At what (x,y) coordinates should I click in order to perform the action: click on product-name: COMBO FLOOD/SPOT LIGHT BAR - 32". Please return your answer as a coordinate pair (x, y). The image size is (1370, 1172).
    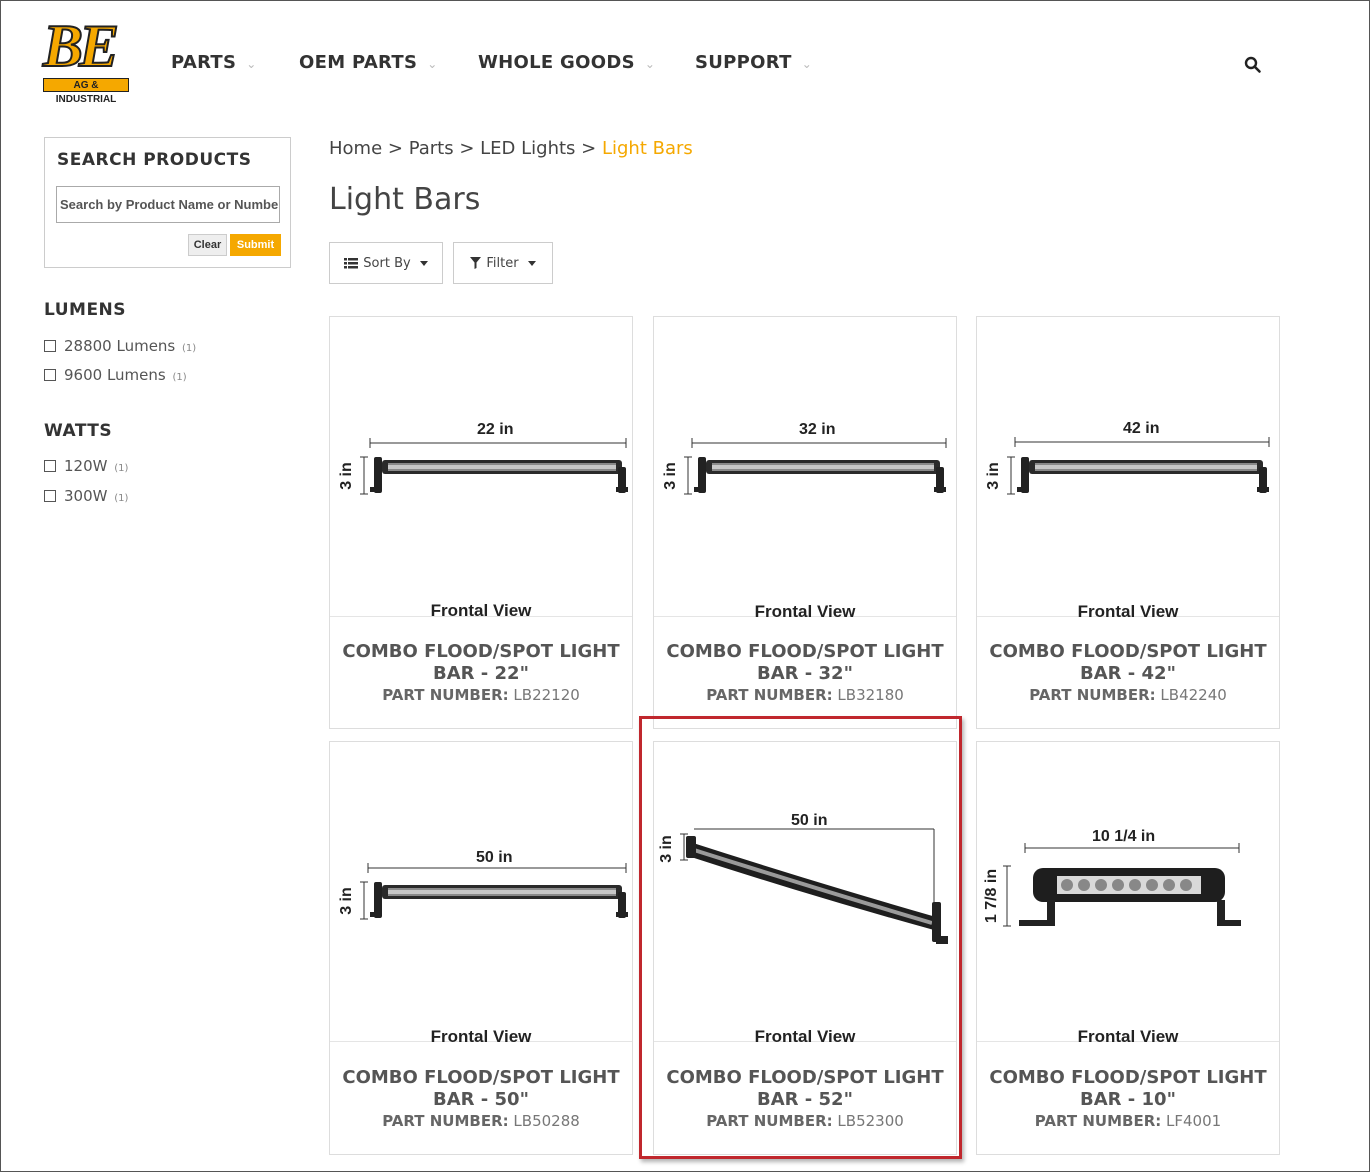
    Looking at the image, I should click on (805, 663).